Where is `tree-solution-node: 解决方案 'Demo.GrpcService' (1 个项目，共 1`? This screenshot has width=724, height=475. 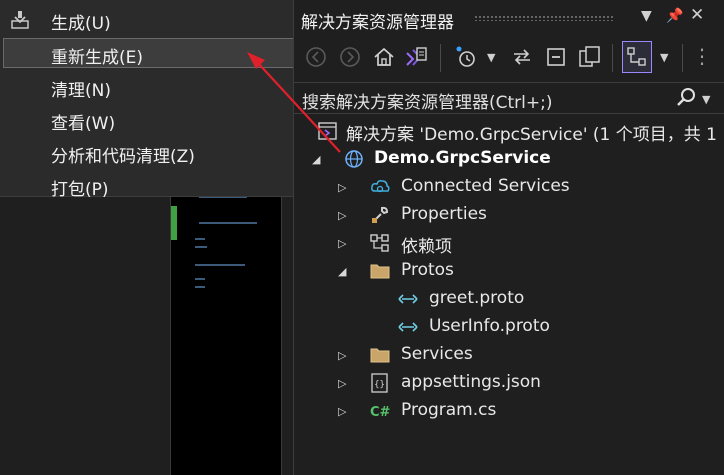 tree-solution-node: 解决方案 'Demo.GrpcService' (1 个项目，共 1 is located at coordinates (509, 131).